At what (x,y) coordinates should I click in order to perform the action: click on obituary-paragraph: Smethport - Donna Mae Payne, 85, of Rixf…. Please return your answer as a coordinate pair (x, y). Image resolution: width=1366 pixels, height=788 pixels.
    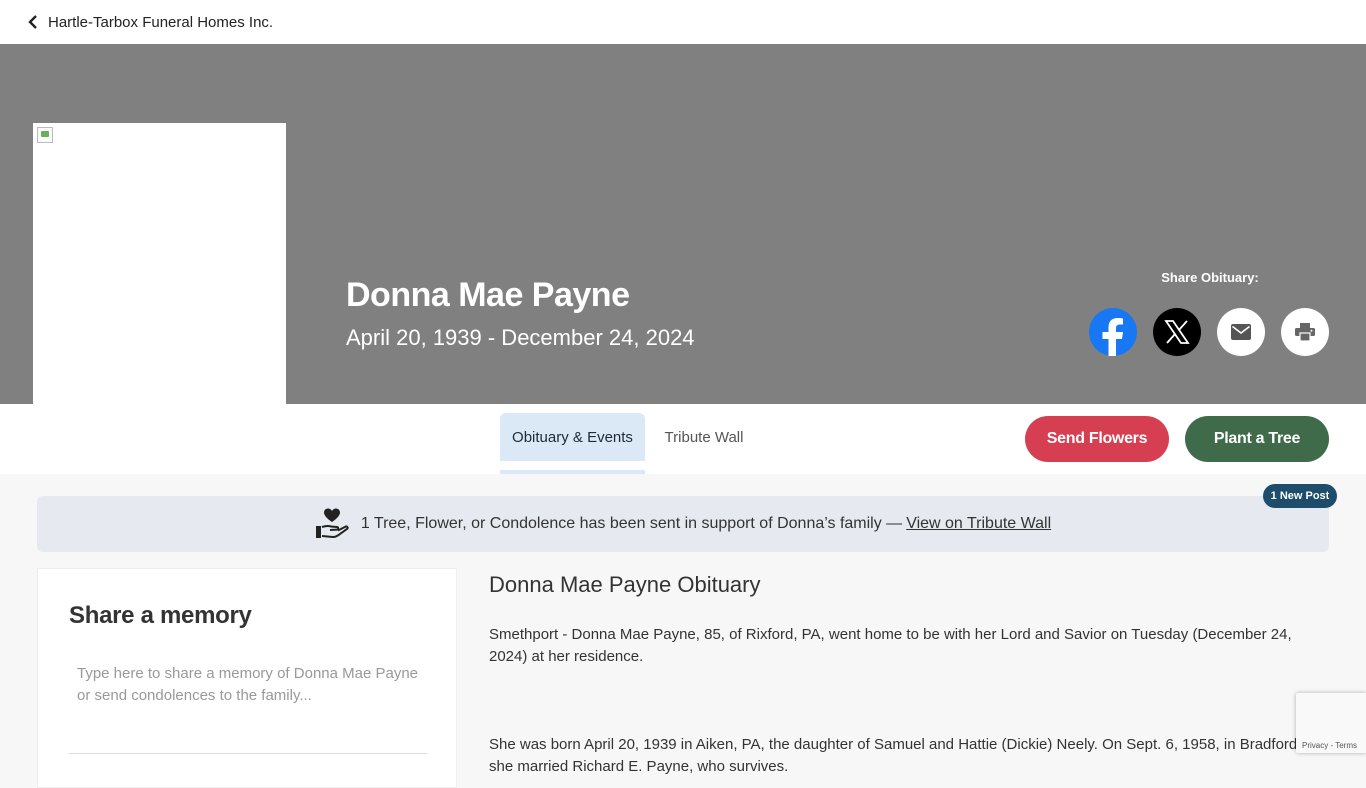
    Looking at the image, I should click on (890, 645).